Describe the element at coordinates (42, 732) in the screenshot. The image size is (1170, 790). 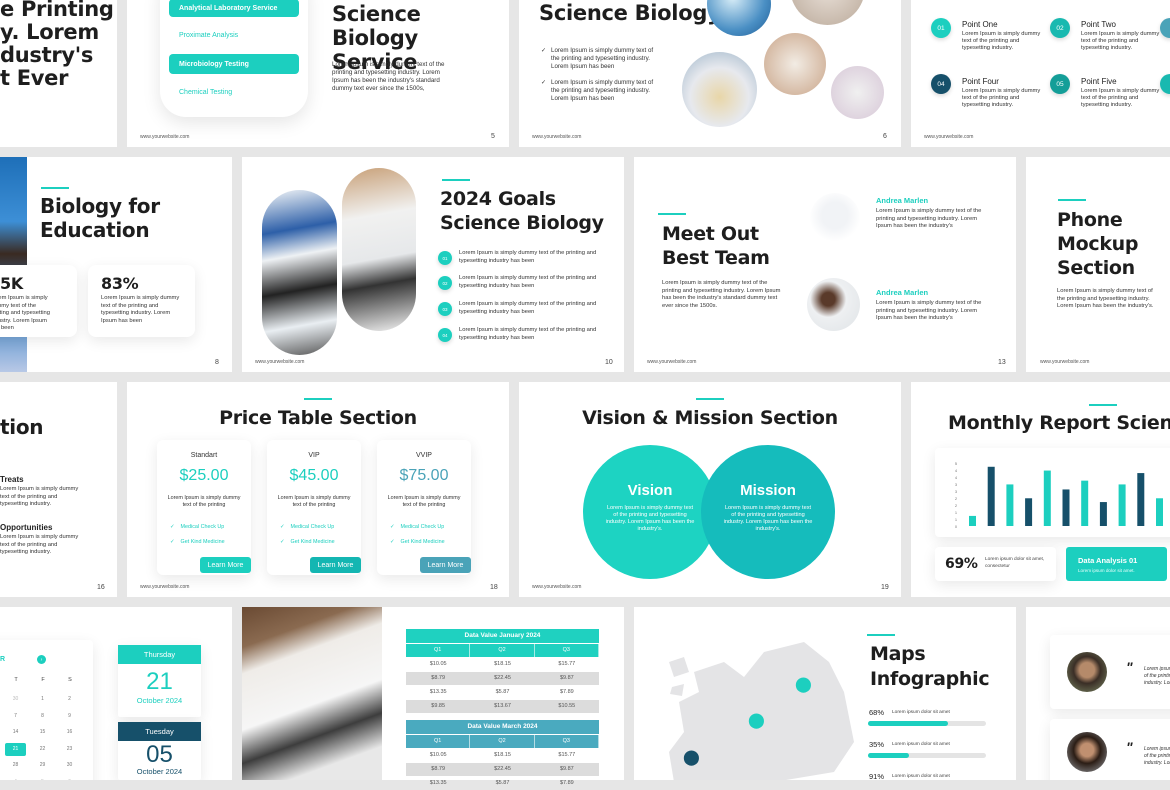
I see `calendar-day: 15` at that location.